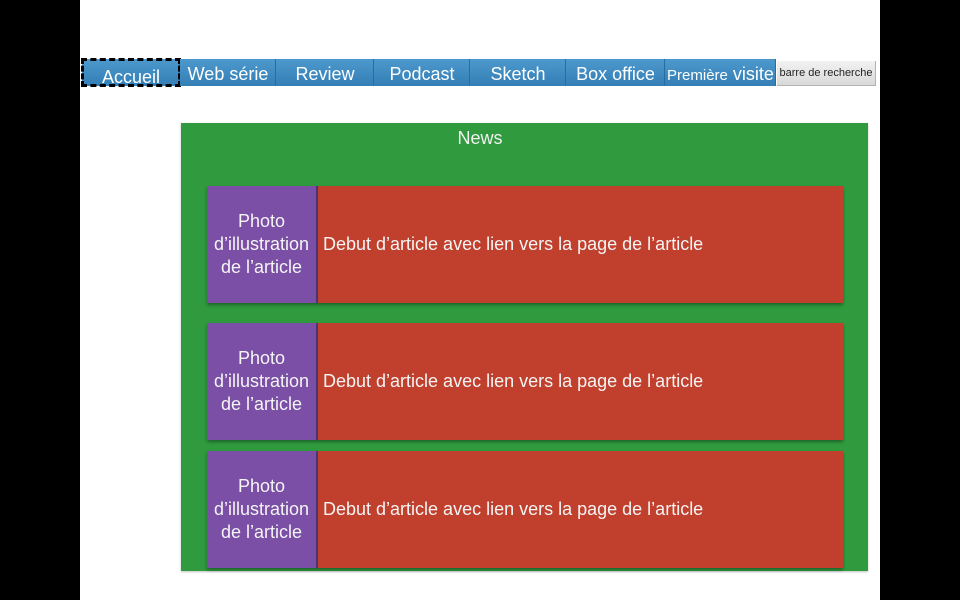  I want to click on search-bar-label: barre de recherche, so click(826, 73).